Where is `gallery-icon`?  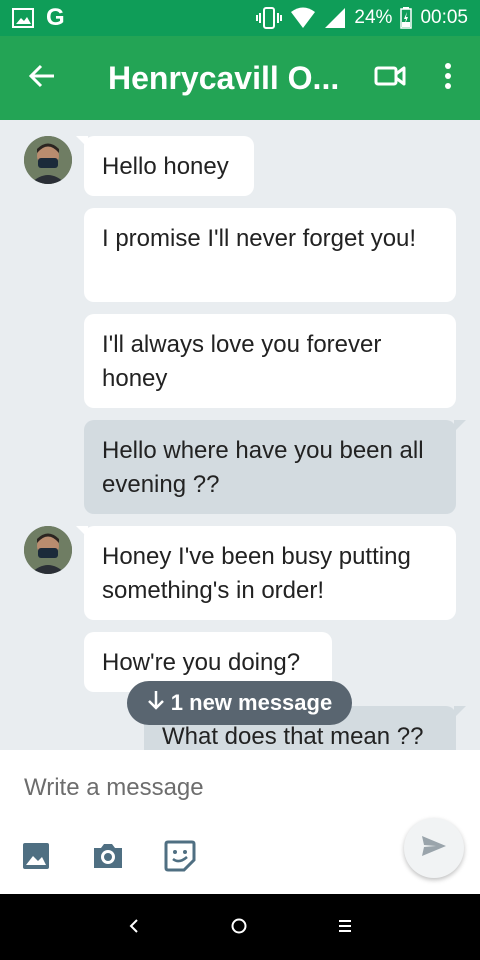
gallery-icon is located at coordinates (23, 18).